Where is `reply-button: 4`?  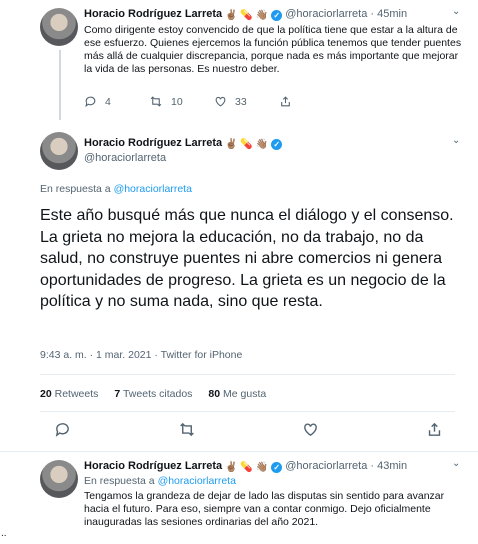 reply-button: 4 is located at coordinates (116, 101).